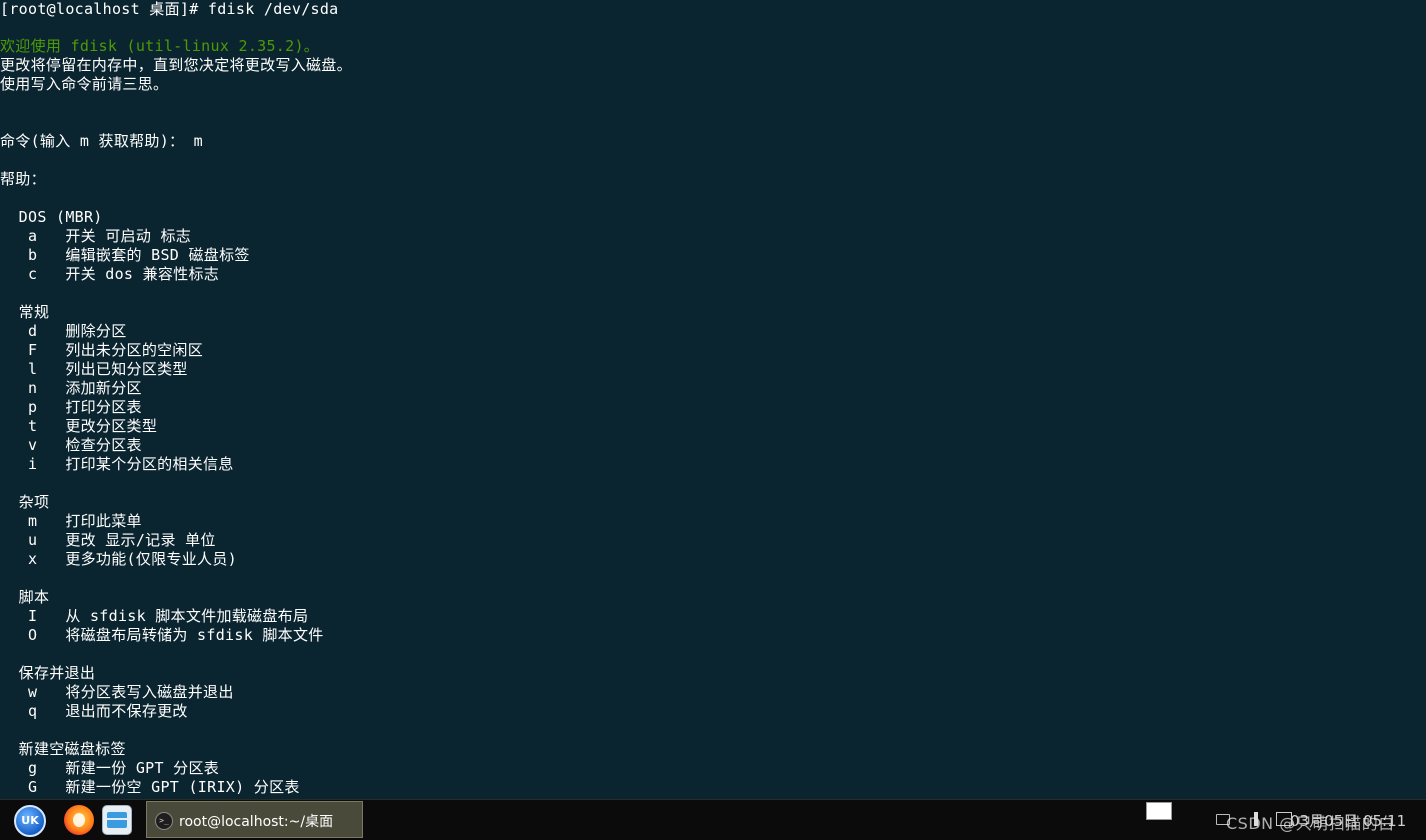 The image size is (1426, 840). What do you see at coordinates (117, 820) in the screenshot?
I see `file-manager-icon` at bounding box center [117, 820].